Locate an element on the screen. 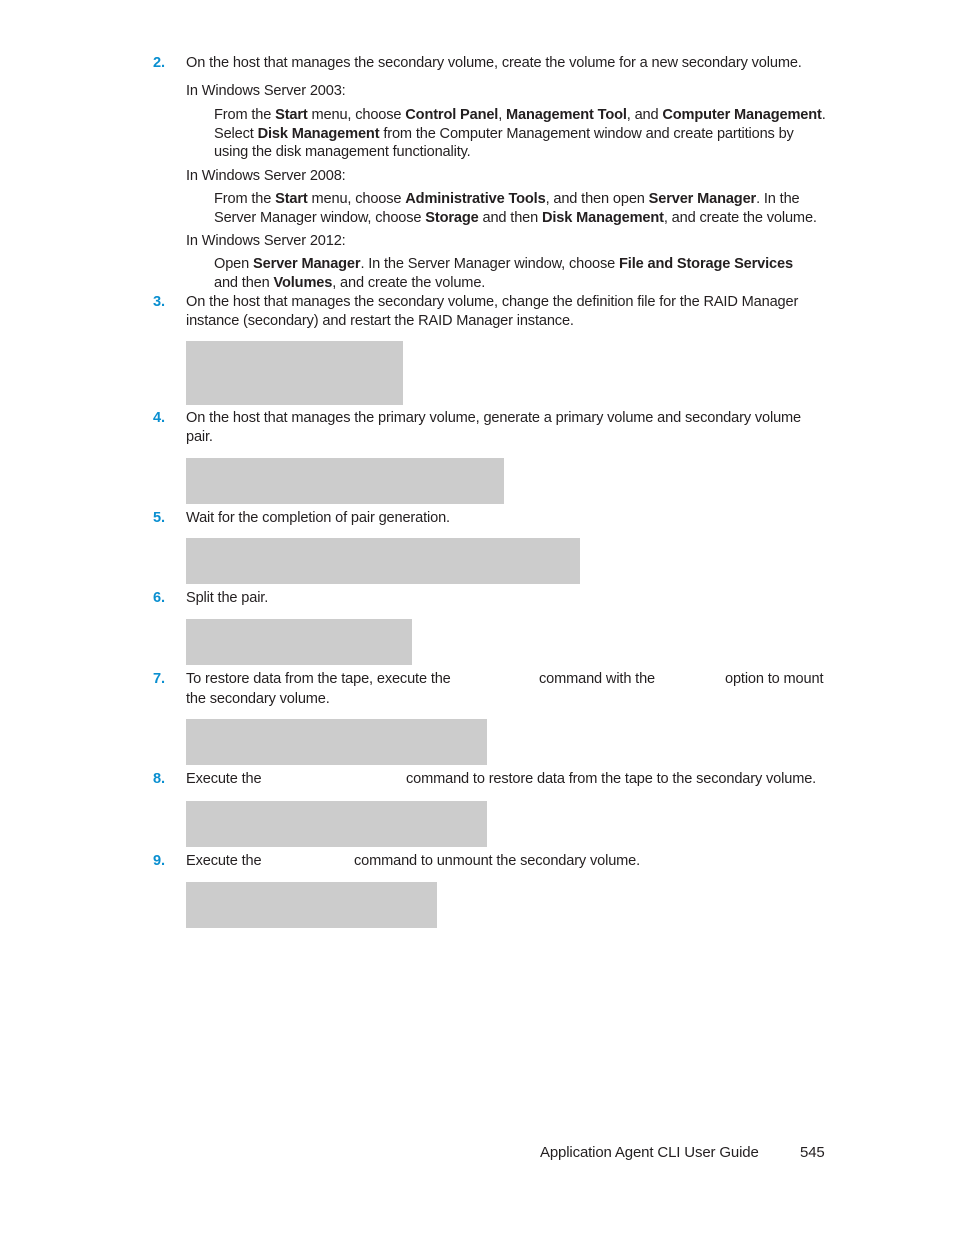  ui-term: Storage is located at coordinates (452, 218).